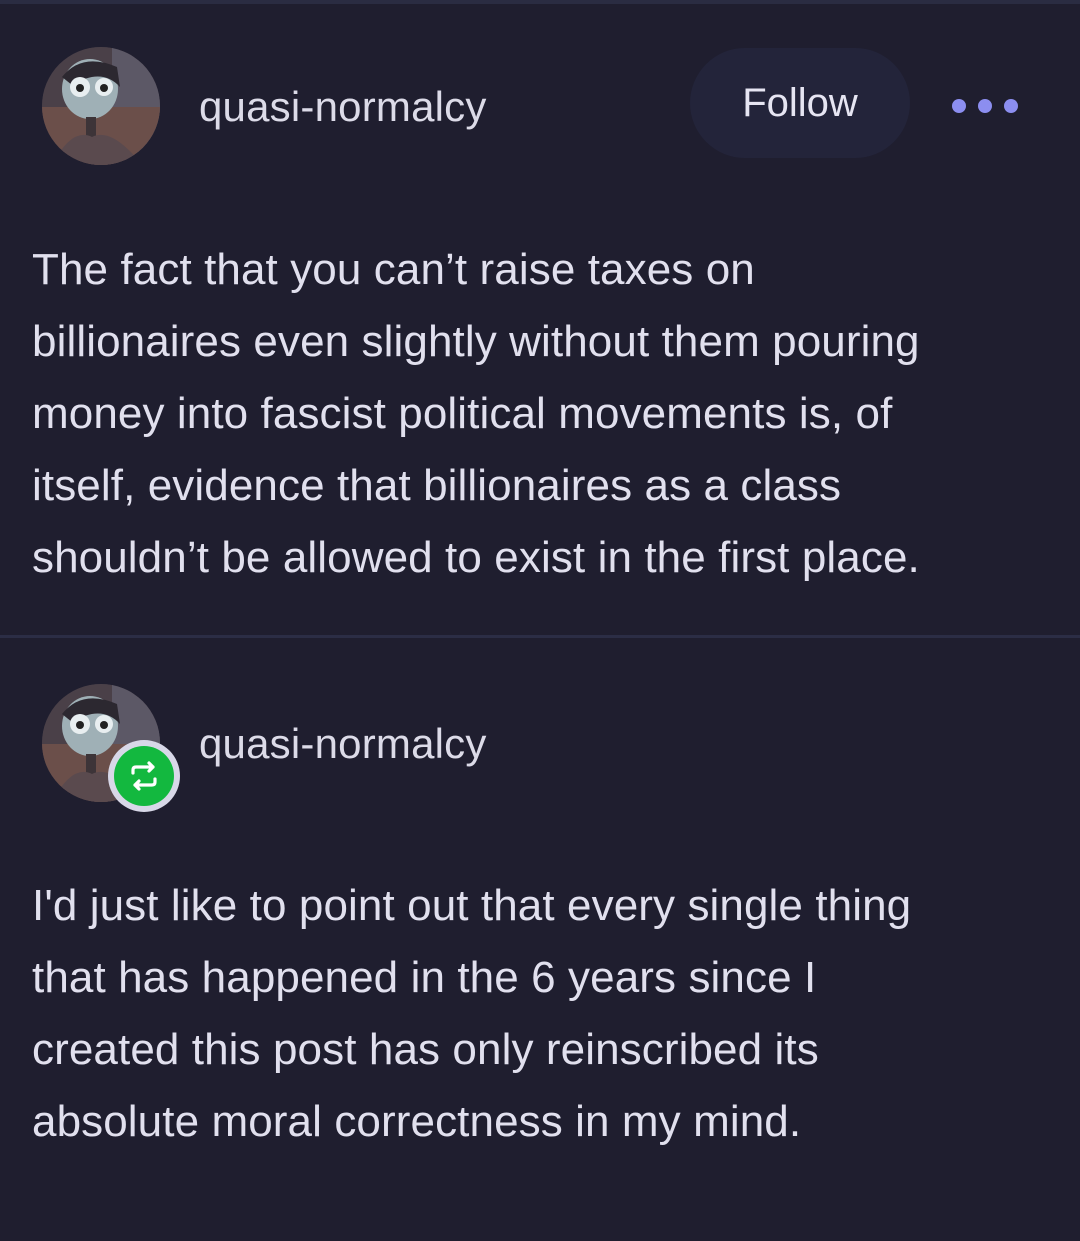  I want to click on follow-button: Follow, so click(800, 103).